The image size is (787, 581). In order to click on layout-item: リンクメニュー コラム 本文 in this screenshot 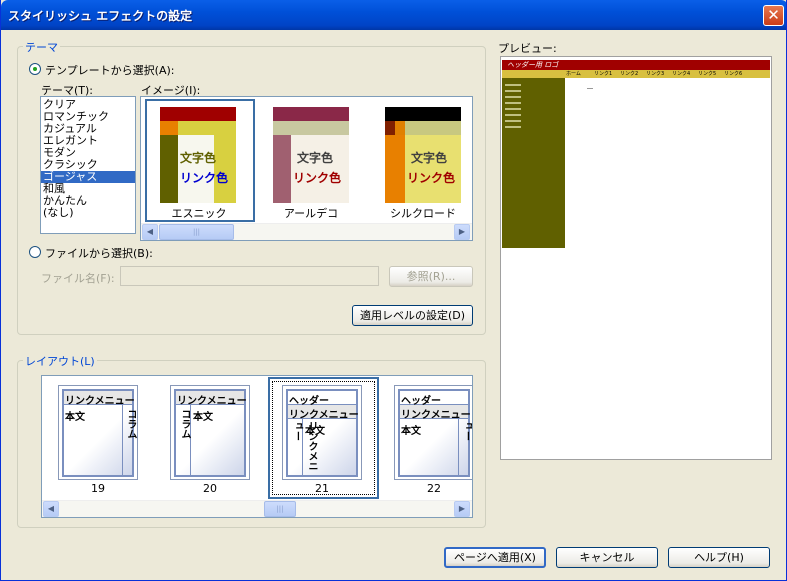, I will do `click(210, 432)`.